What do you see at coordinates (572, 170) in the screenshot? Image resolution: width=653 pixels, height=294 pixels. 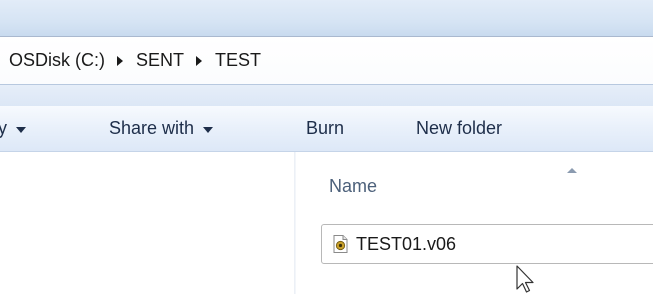 I see `sort-ascending-icon` at bounding box center [572, 170].